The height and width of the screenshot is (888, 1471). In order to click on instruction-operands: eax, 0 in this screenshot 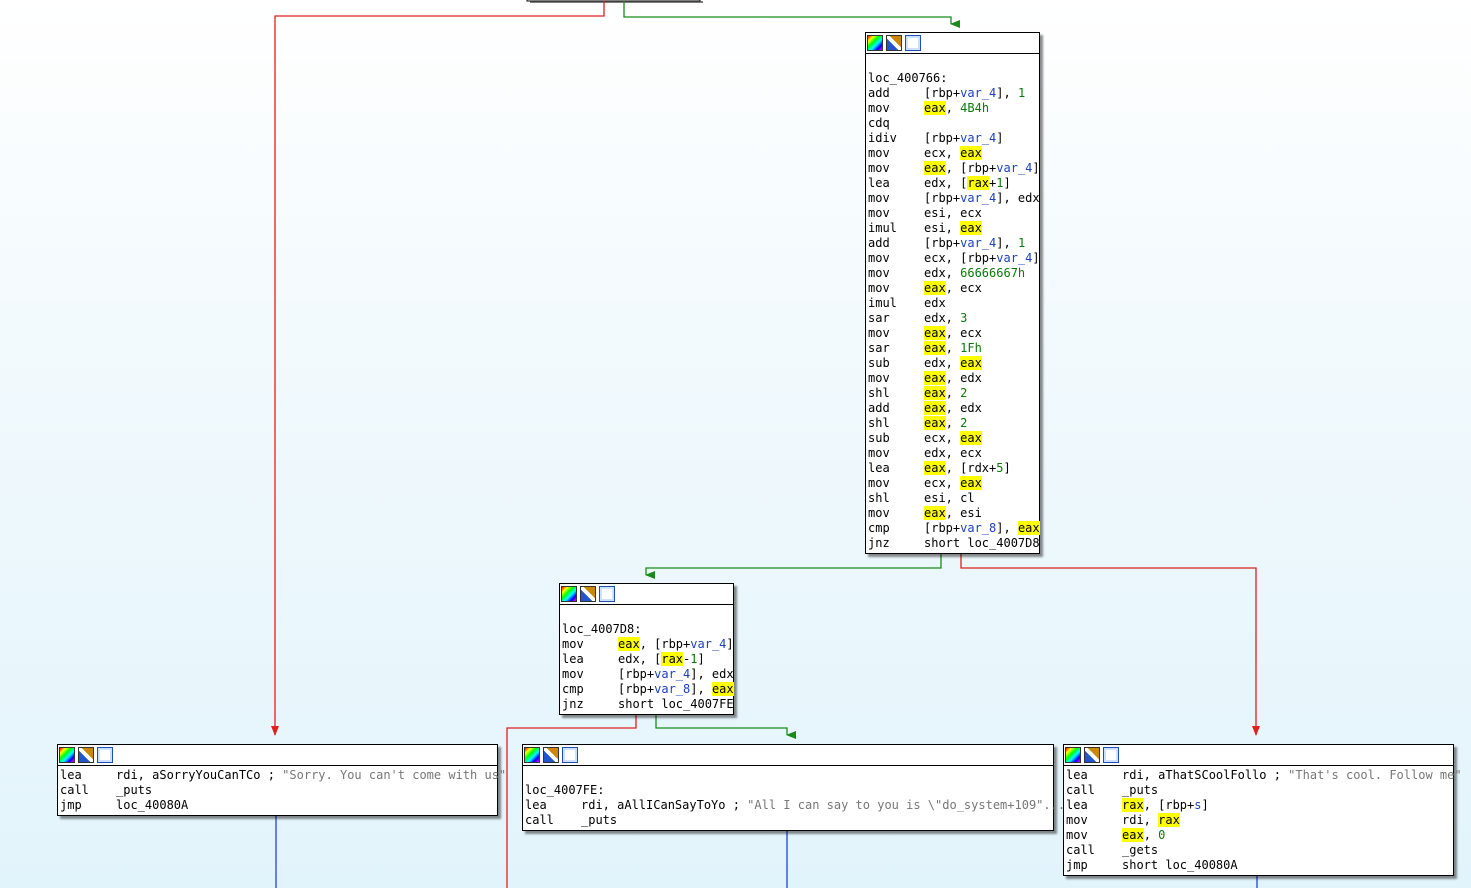, I will do `click(1144, 835)`.